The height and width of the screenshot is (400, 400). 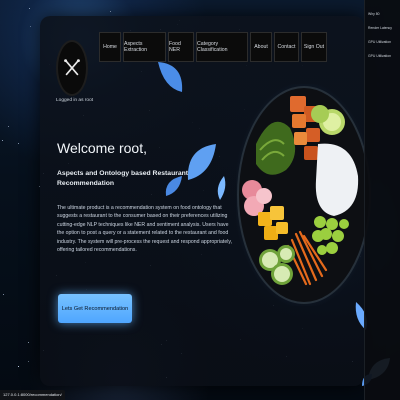 What do you see at coordinates (32, 395) in the screenshot?
I see `status-bar-url: 127.0.0.1:8000/recommendation/` at bounding box center [32, 395].